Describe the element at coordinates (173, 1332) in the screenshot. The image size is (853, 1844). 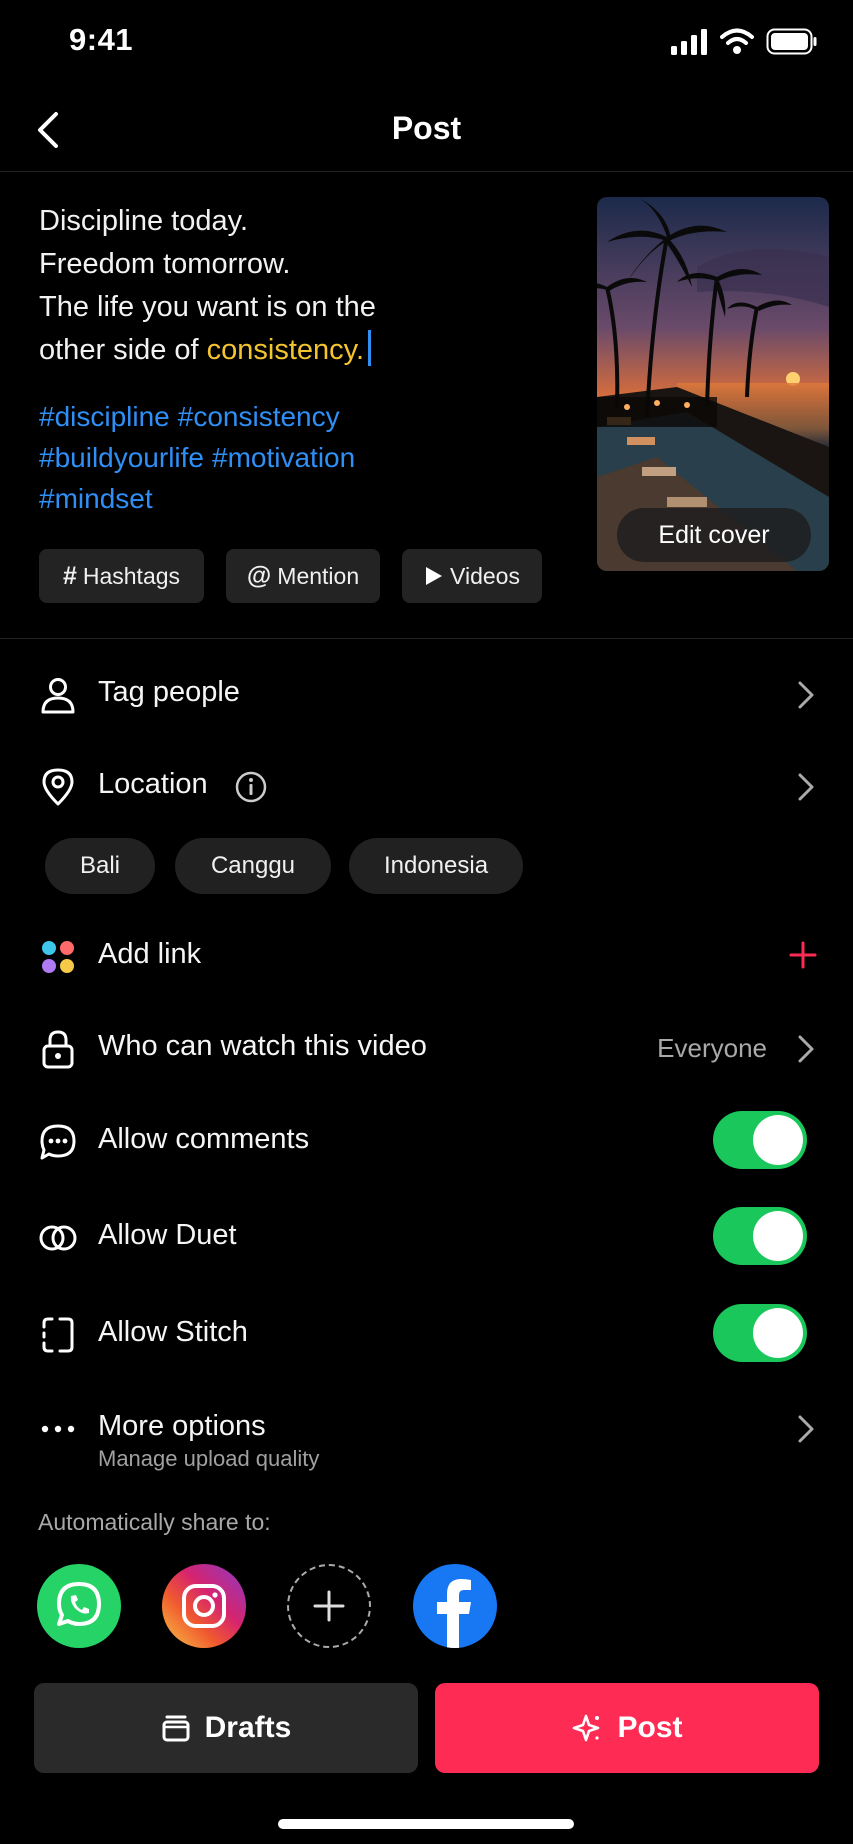
I see `row-label: Allow Stitch` at that location.